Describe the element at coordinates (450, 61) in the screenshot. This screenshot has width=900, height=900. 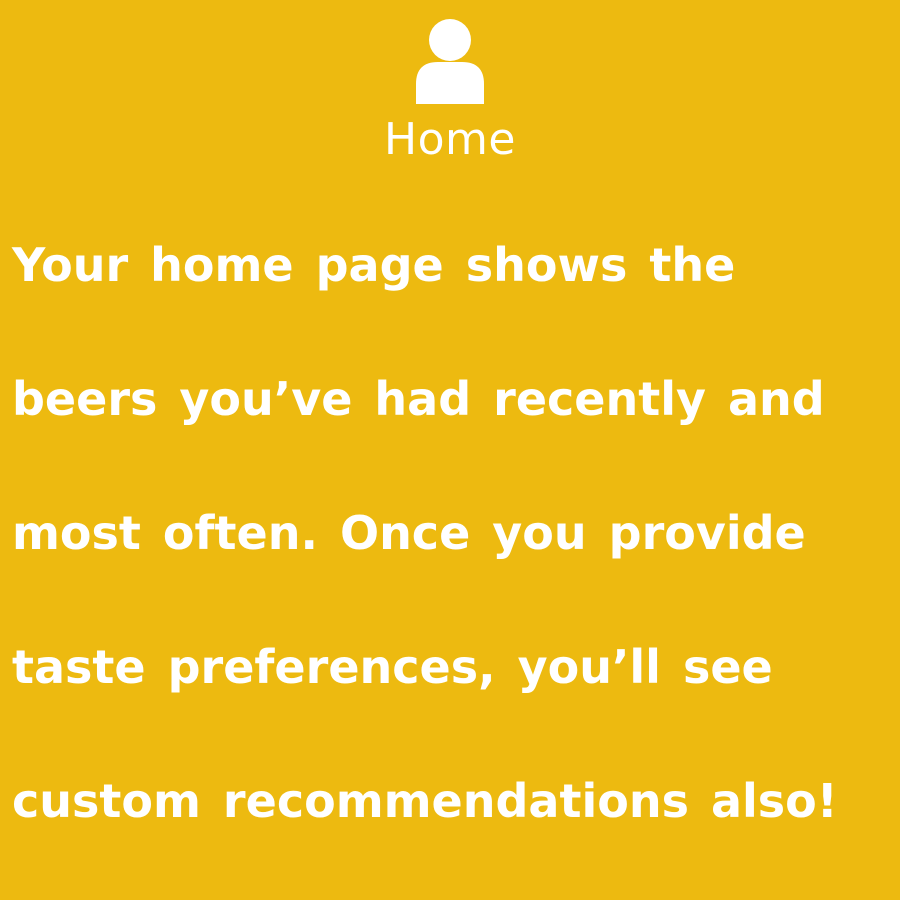
I see `user-icon` at that location.